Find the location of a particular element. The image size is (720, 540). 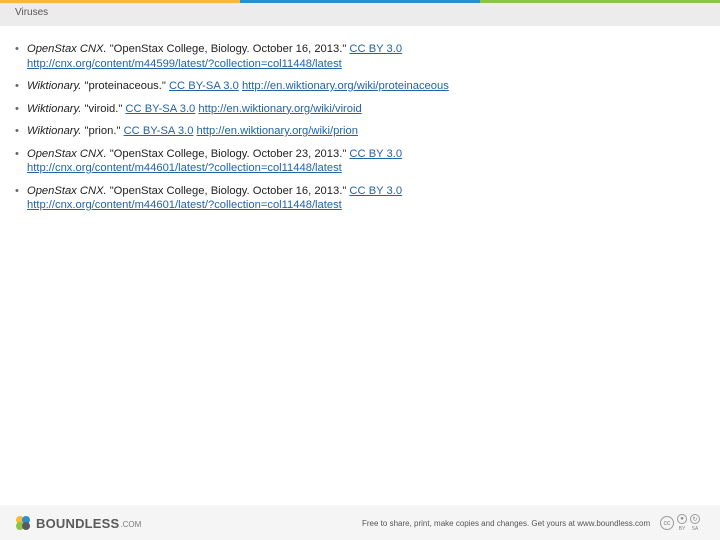

reference-url-link: http://en.wiktionary.org/wiki/prion is located at coordinates (277, 131).